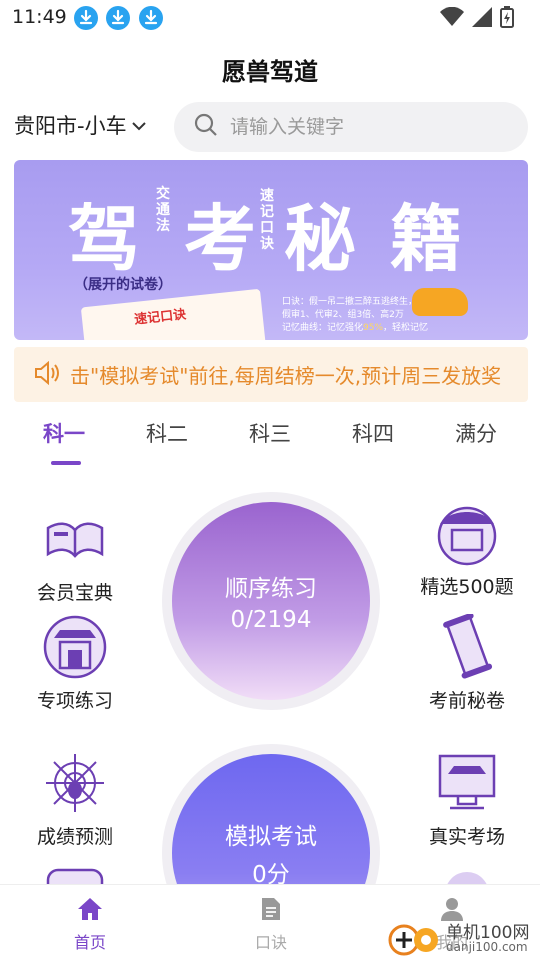  I want to click on status-bar: 11:49, so click(270, 18).